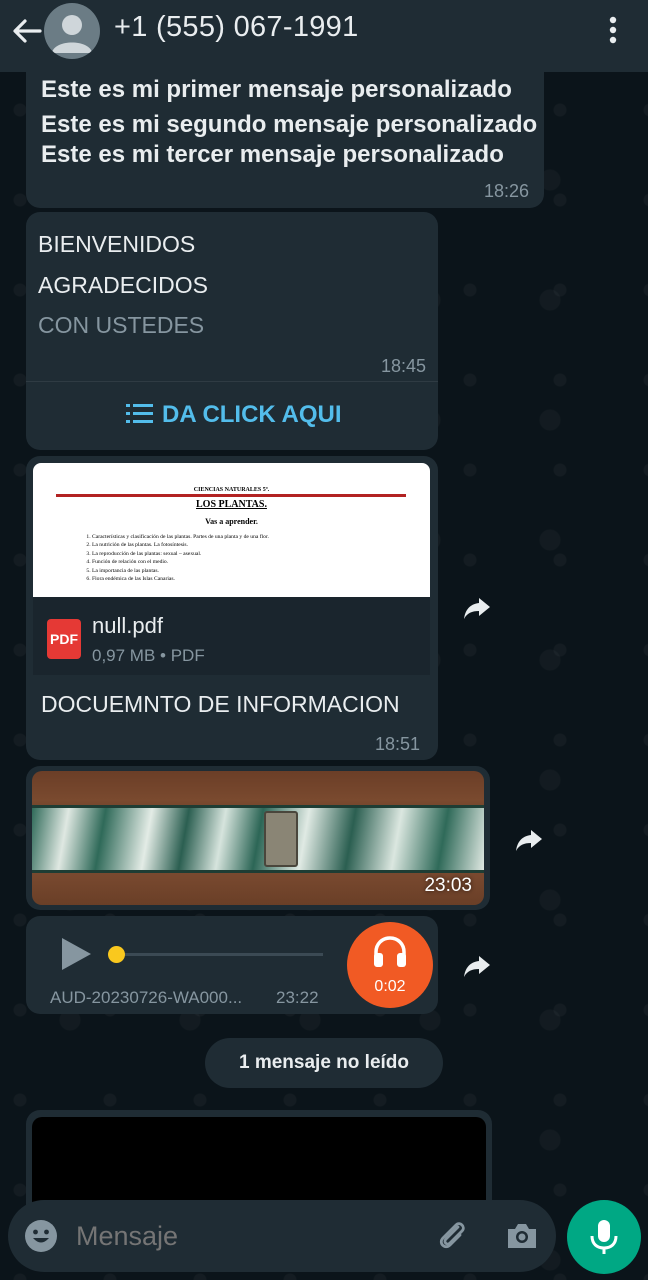  I want to click on message-time: 18:51, so click(398, 744).